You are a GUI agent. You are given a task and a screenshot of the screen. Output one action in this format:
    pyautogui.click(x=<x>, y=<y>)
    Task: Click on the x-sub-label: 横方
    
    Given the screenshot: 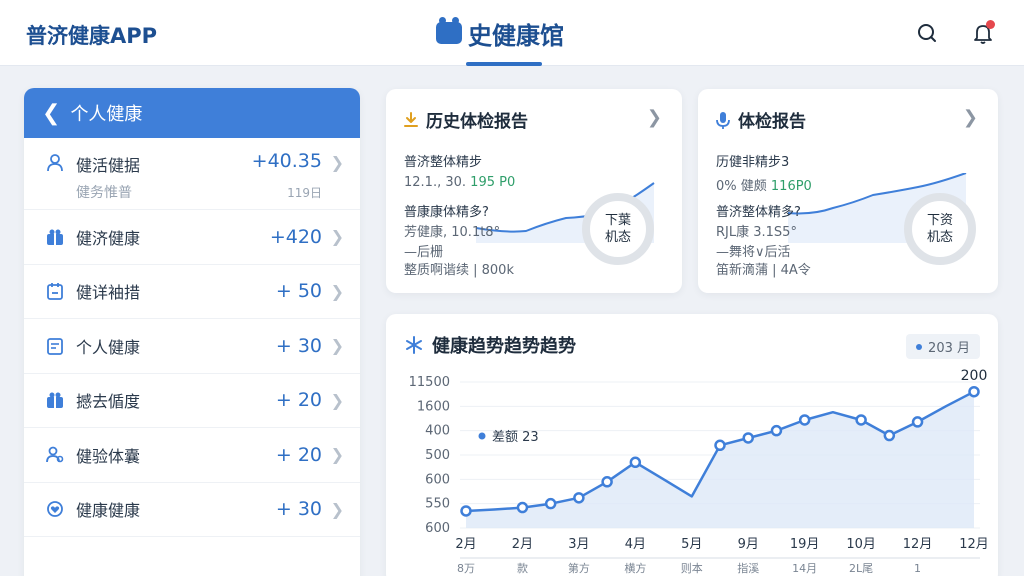 What is the action you would take?
    pyautogui.click(x=635, y=568)
    